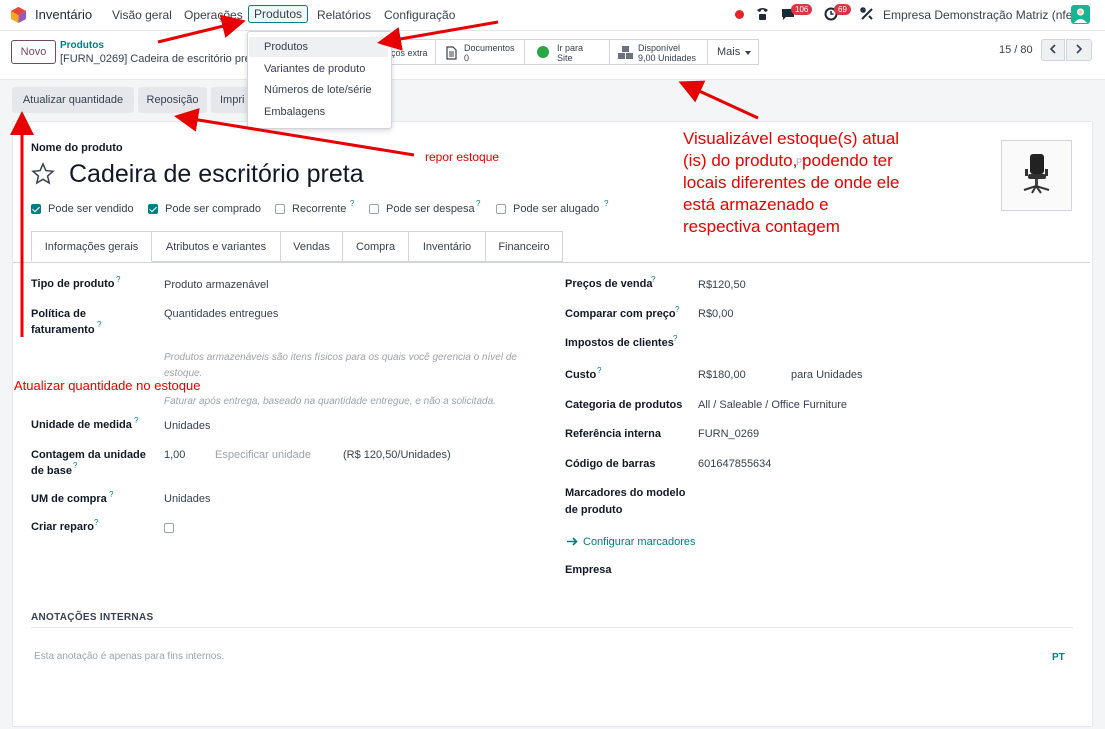 The image size is (1105, 729). I want to click on favorite-star-icon, so click(43, 175).